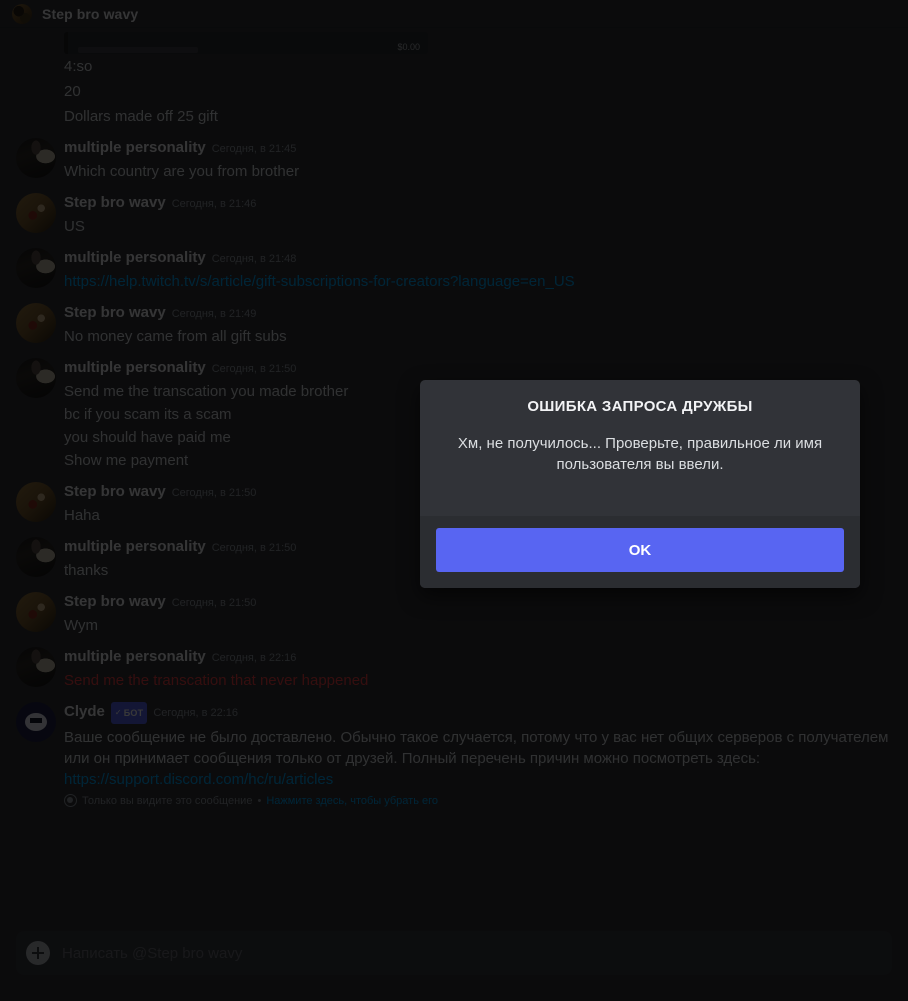 The width and height of the screenshot is (908, 1001). I want to click on modal-title: ОШИБКА ЗАПРОСА ДРУЖБЫ, so click(640, 406).